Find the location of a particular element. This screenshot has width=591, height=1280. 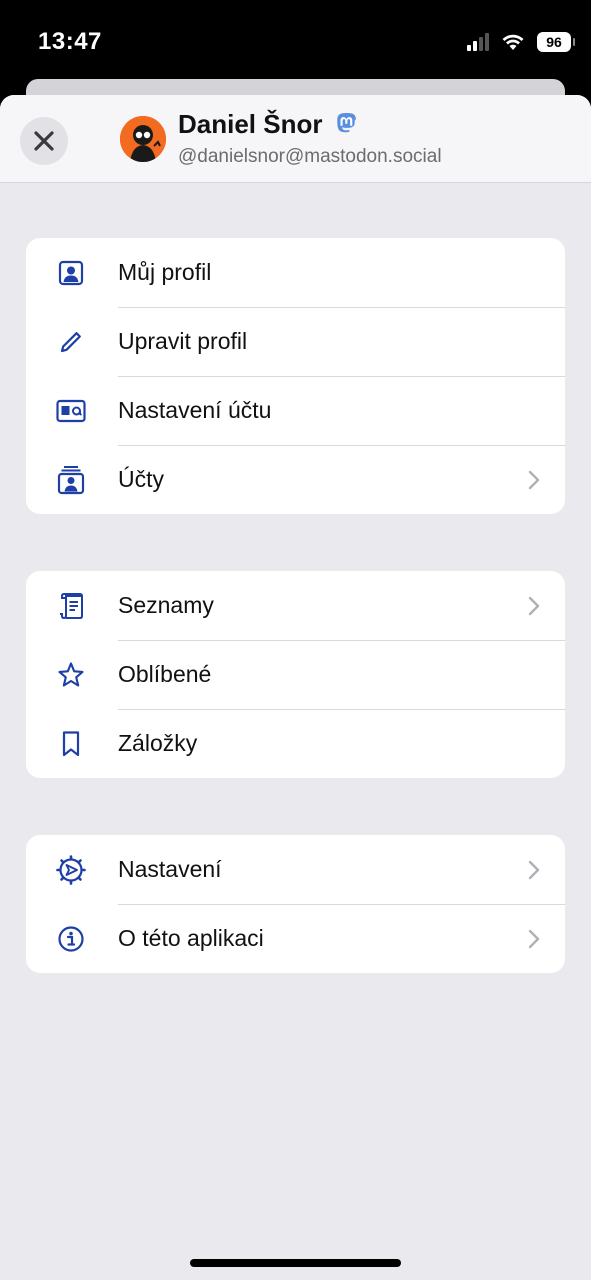

menu-item-bookmarks: Záložky is located at coordinates (295, 743).